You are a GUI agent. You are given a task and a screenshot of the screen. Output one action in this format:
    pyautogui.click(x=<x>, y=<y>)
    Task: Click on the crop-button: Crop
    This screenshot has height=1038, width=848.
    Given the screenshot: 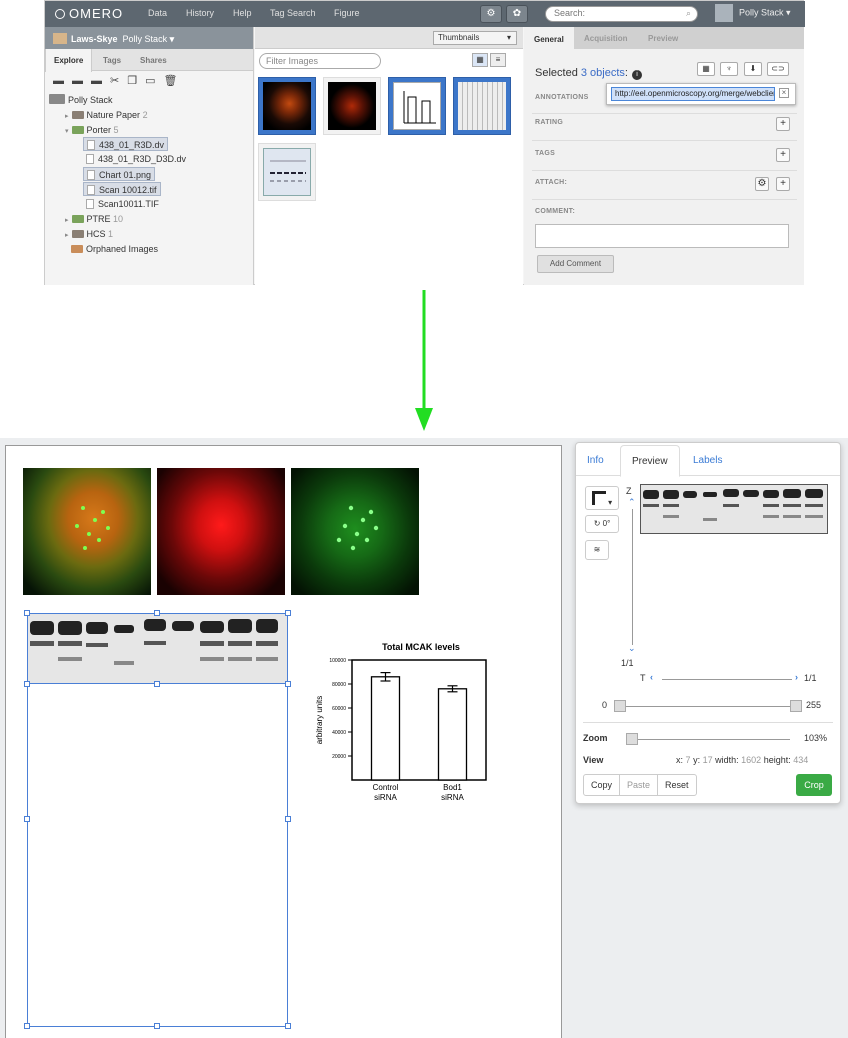 What is the action you would take?
    pyautogui.click(x=814, y=785)
    